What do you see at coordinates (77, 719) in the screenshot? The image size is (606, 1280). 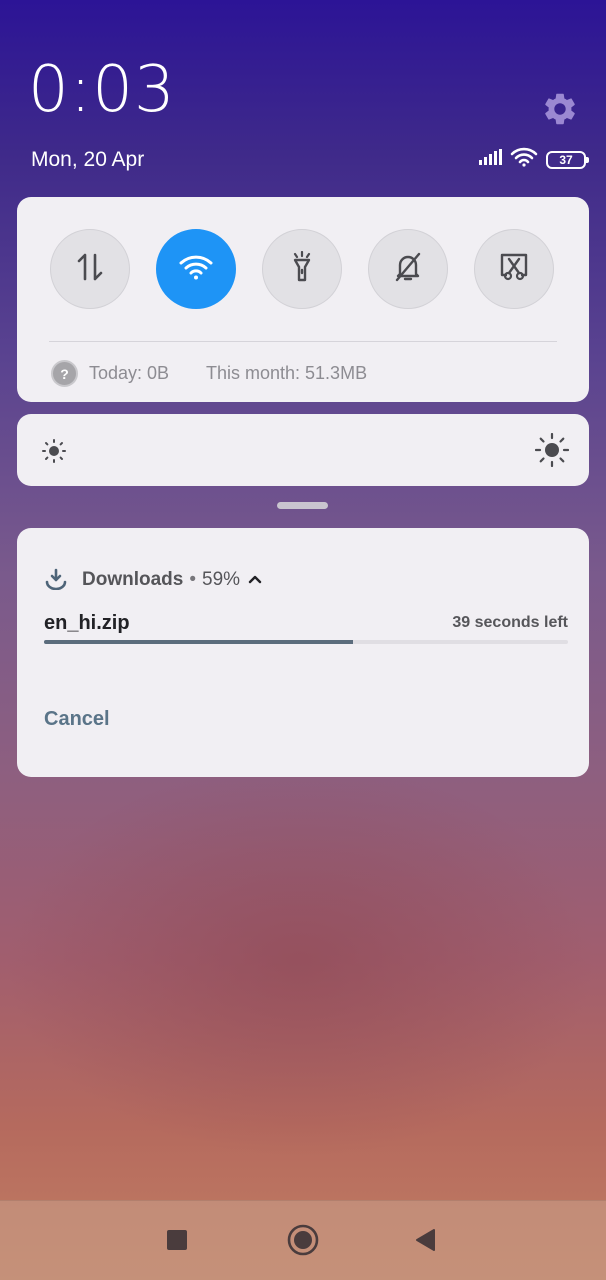 I see `cancel-button: Cancel` at bounding box center [77, 719].